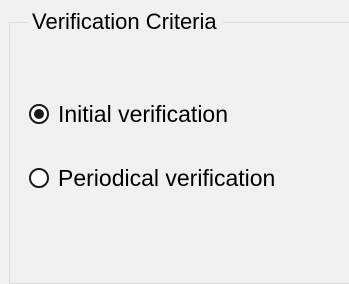 The height and width of the screenshot is (284, 349). I want to click on initial-verification-label: Initial verification, so click(143, 114).